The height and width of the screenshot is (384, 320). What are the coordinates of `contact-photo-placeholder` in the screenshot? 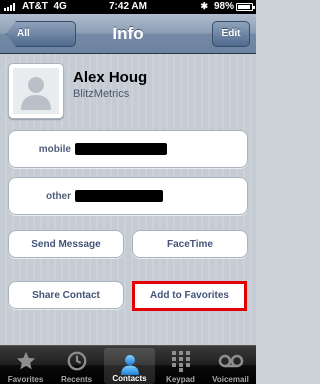 It's located at (36, 91).